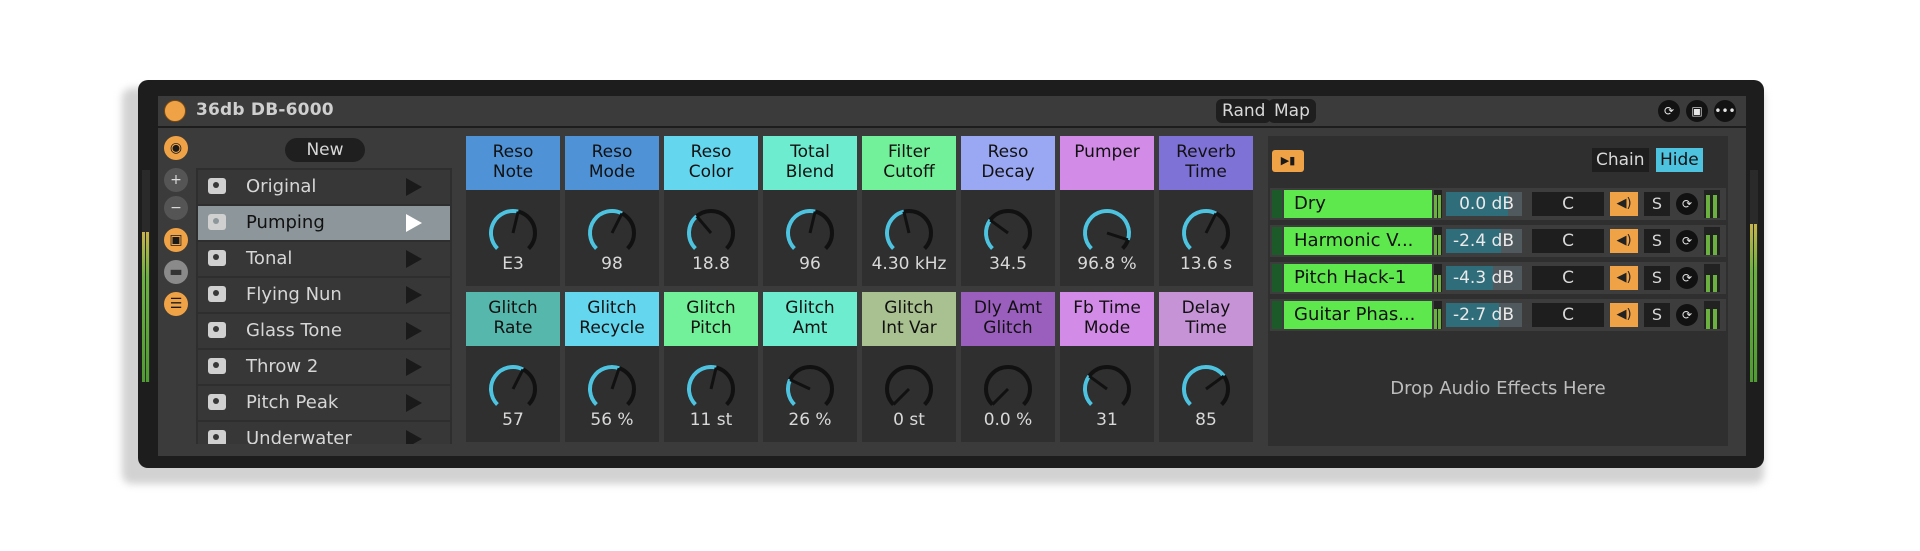 Image resolution: width=1920 pixels, height=551 pixels. What do you see at coordinates (176, 148) in the screenshot?
I see `macro-view-icon: ◉` at bounding box center [176, 148].